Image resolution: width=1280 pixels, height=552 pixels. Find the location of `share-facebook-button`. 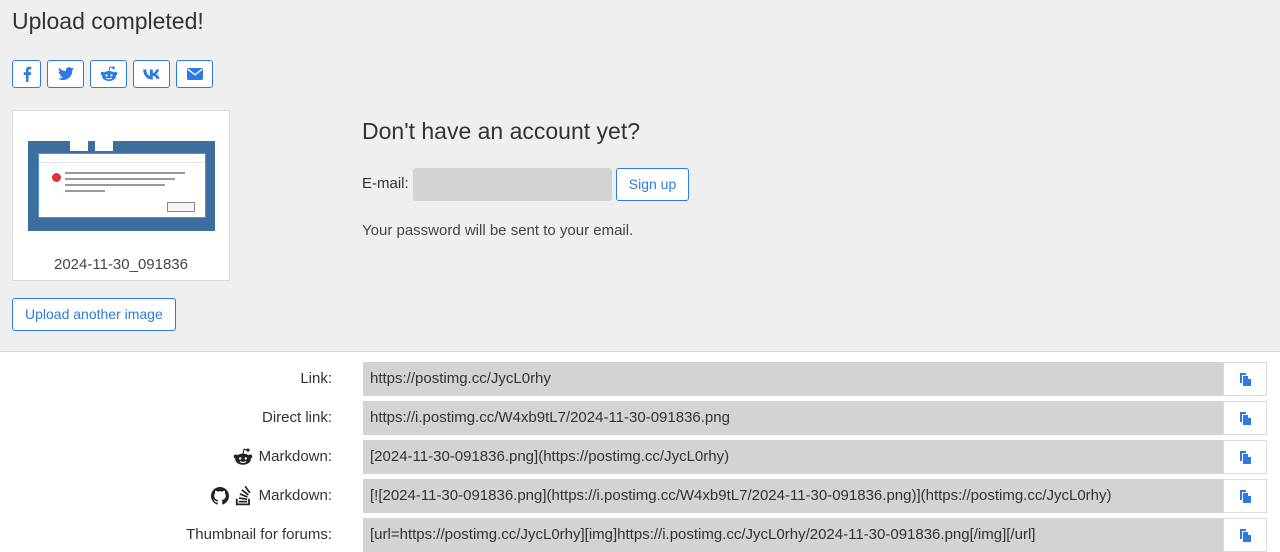

share-facebook-button is located at coordinates (26, 74).